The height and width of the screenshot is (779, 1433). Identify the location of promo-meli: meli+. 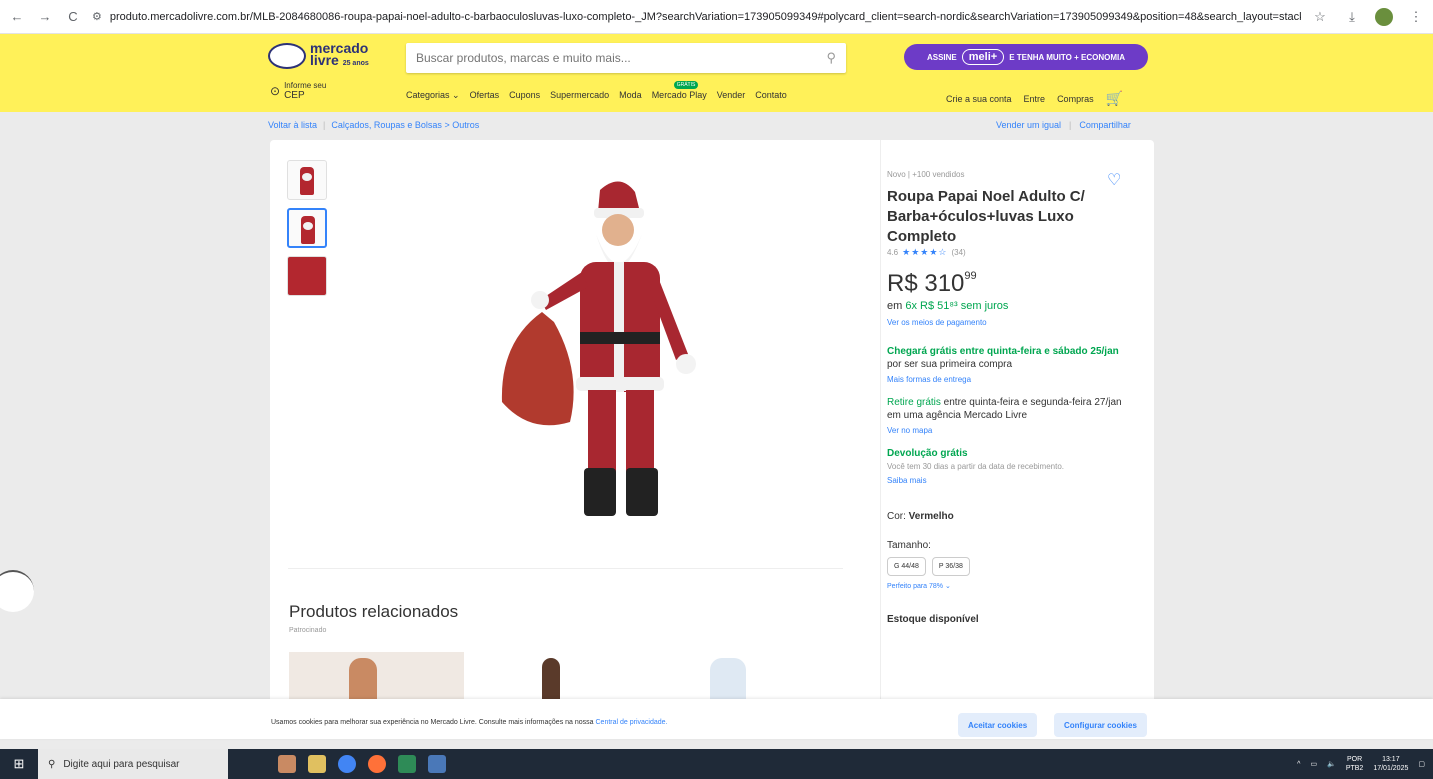
(983, 57).